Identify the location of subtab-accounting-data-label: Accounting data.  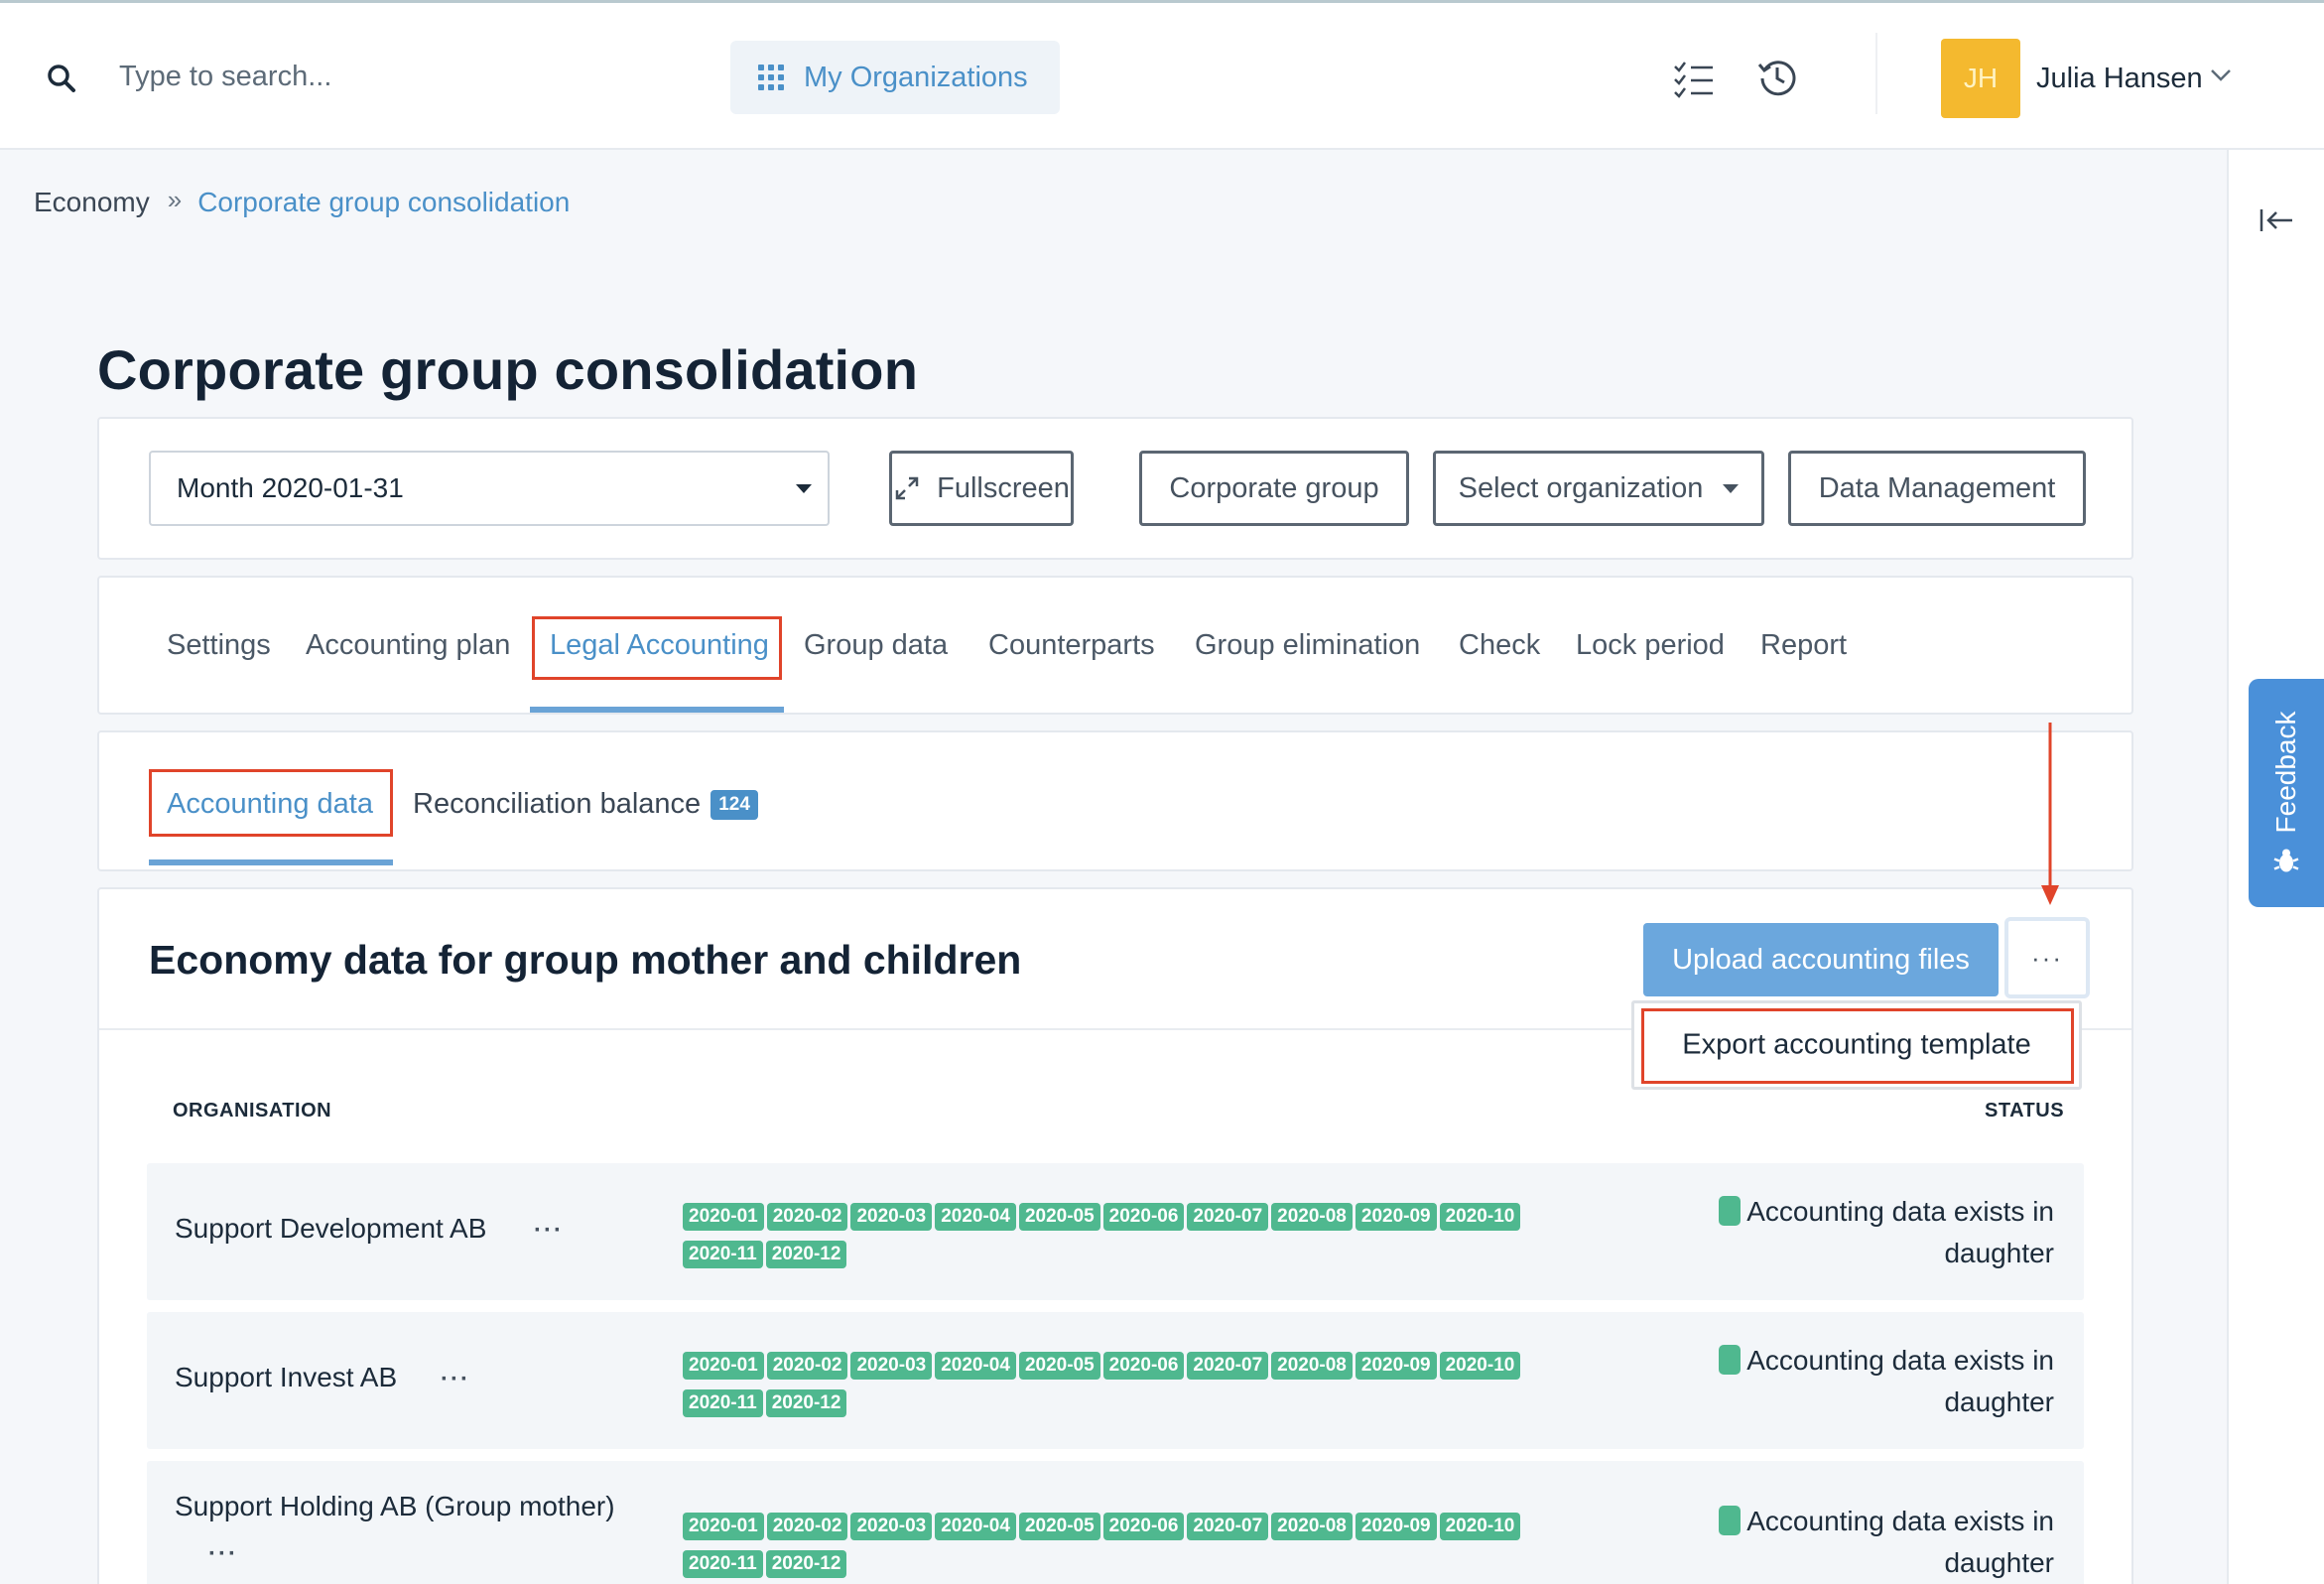
(270, 804).